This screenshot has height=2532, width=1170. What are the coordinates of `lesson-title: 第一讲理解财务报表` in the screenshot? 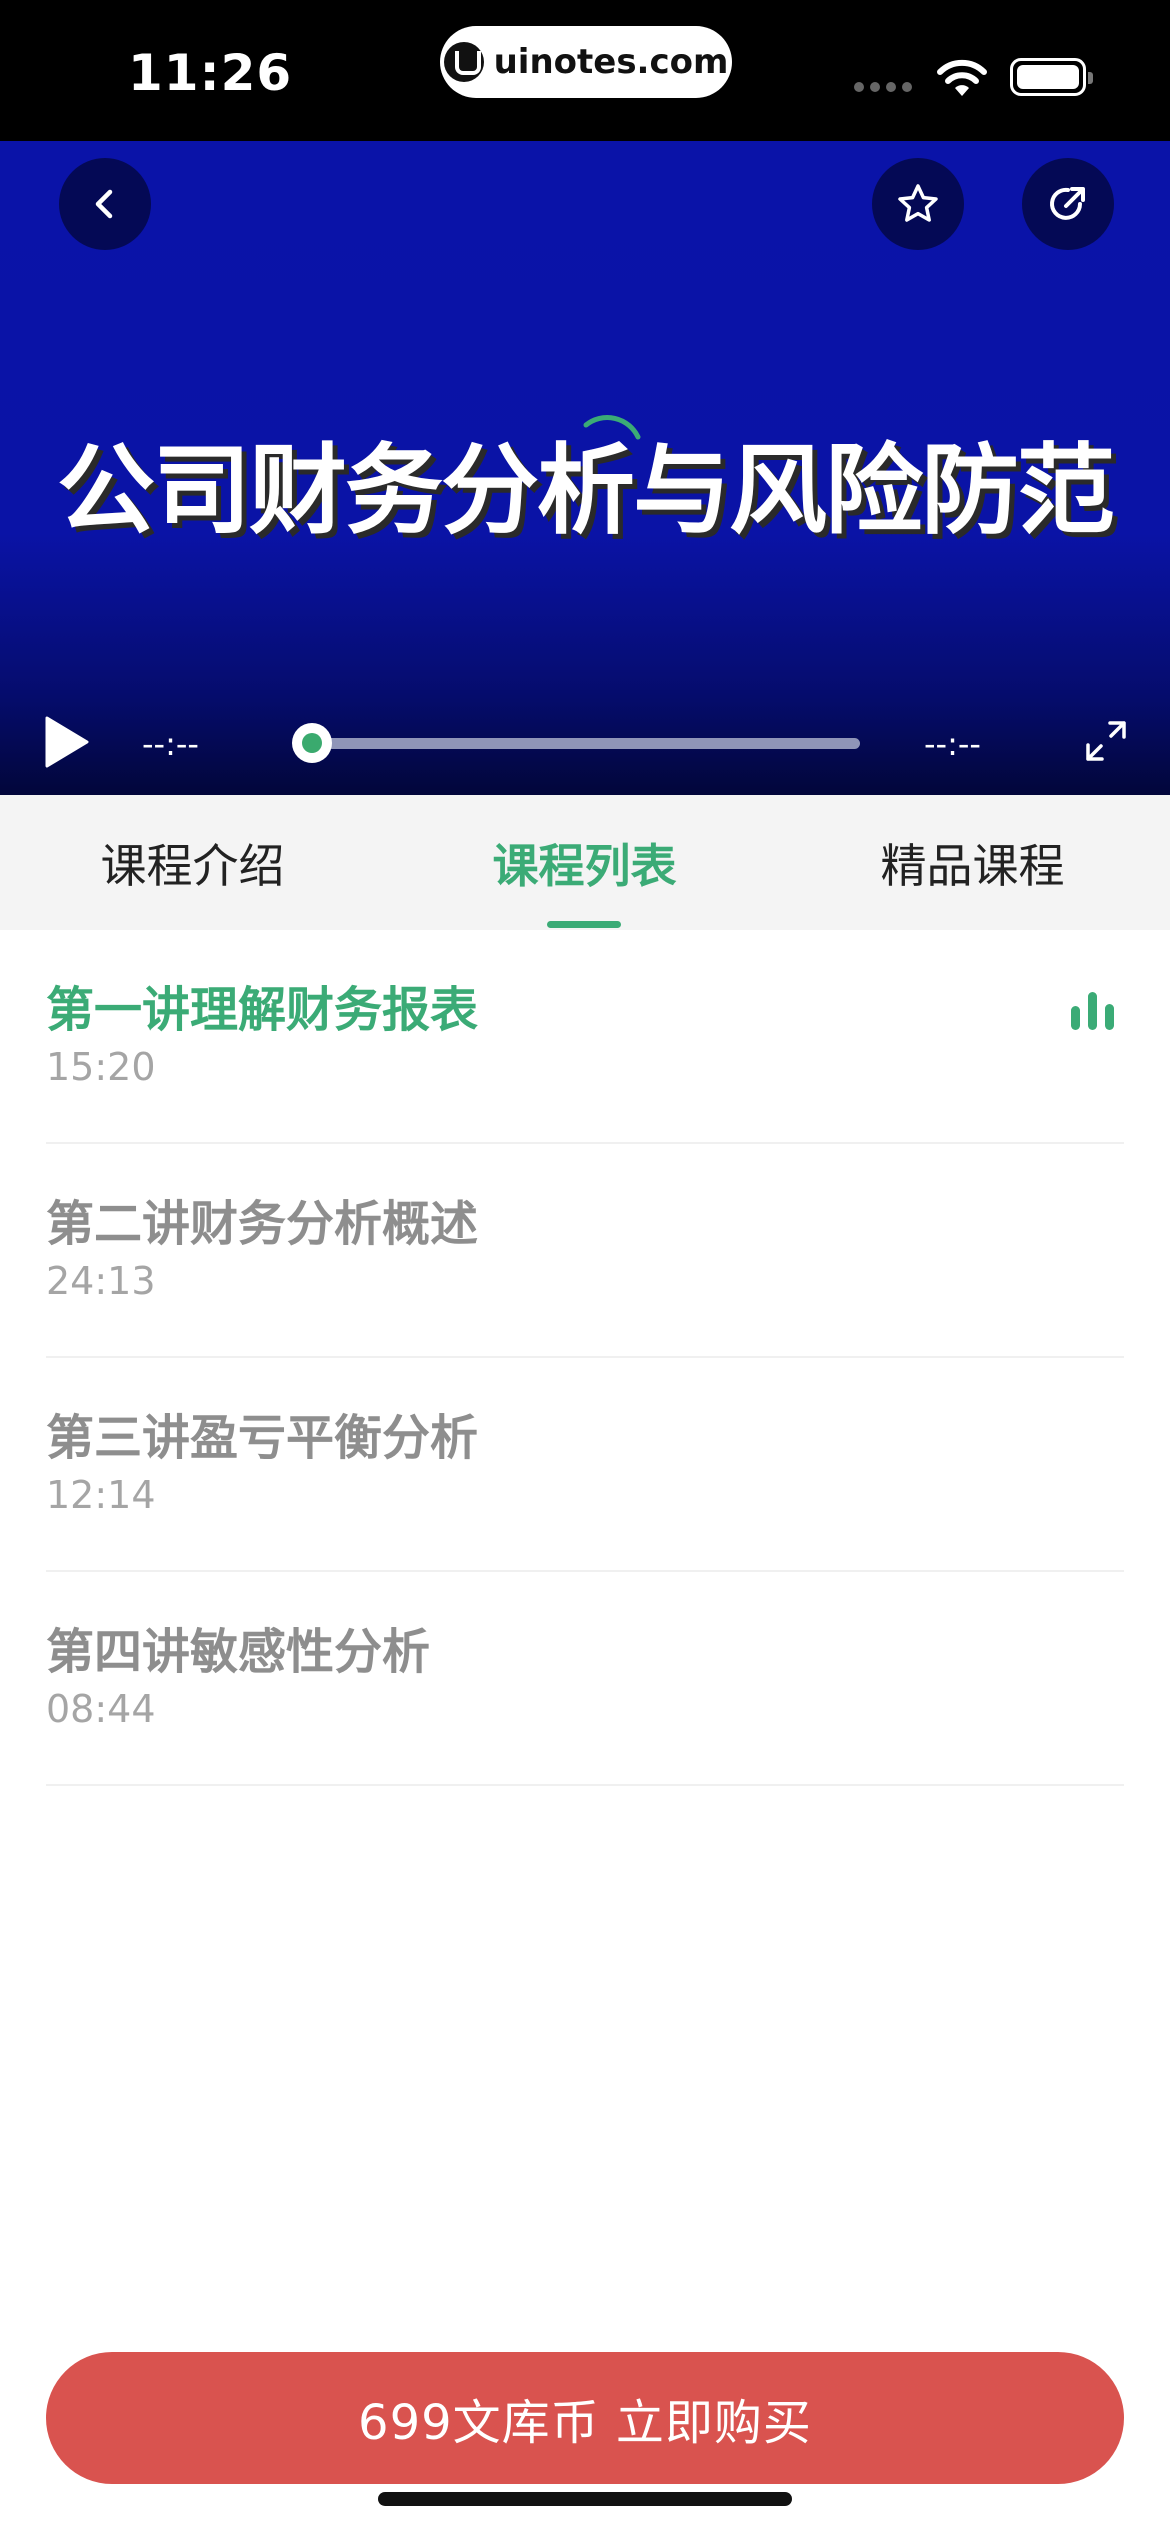 It's located at (262, 1010).